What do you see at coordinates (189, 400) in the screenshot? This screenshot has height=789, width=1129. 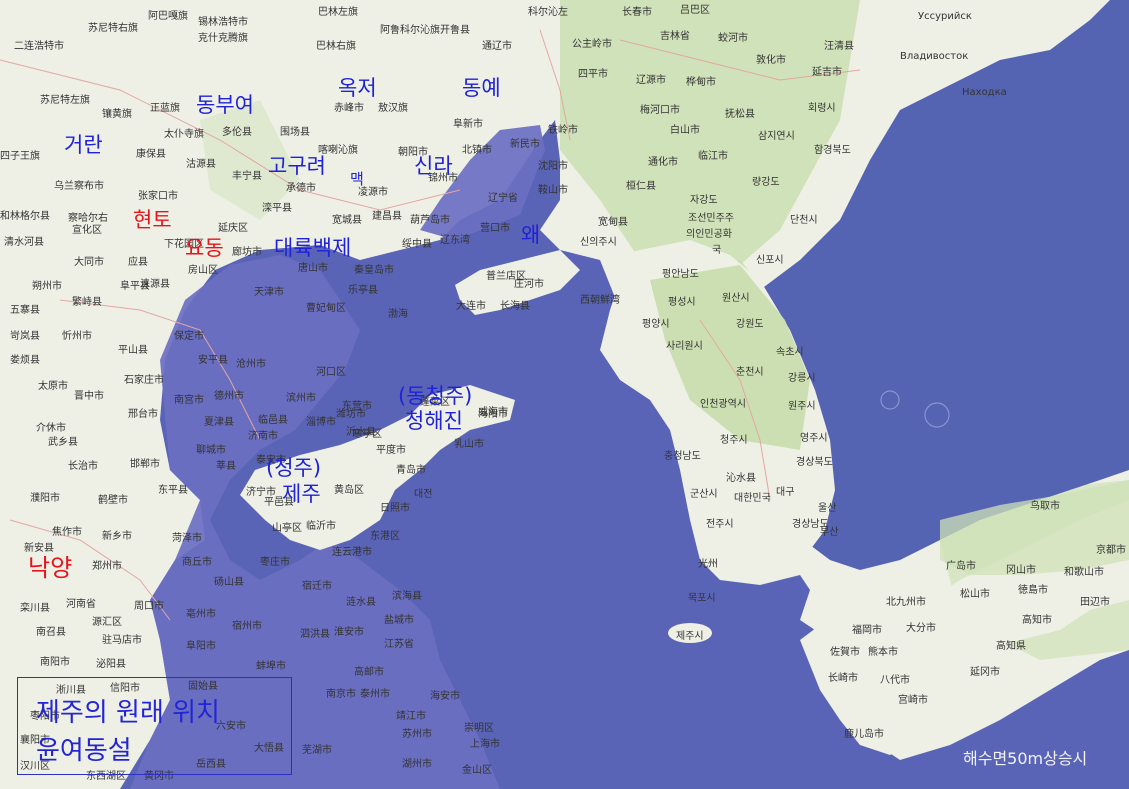 I see `place-label: 南宫市` at bounding box center [189, 400].